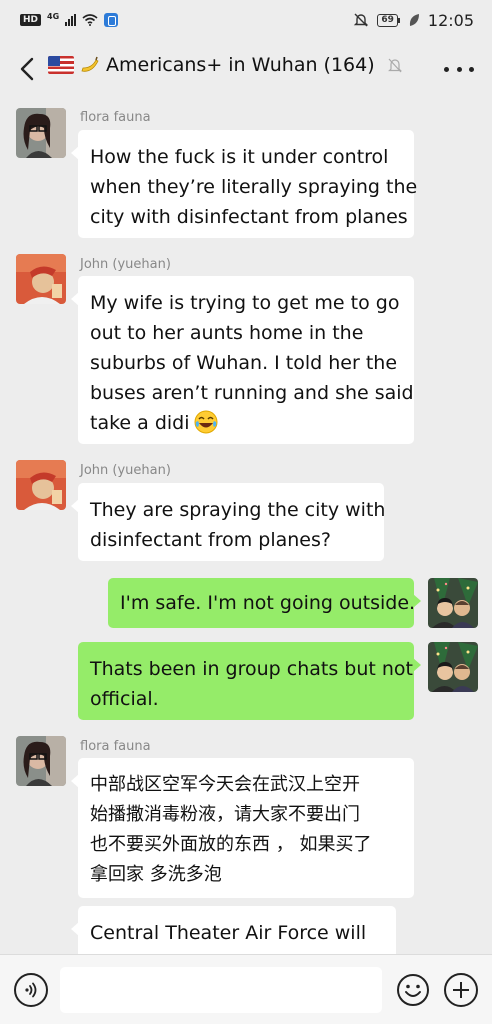  What do you see at coordinates (413, 990) in the screenshot?
I see `emoji-button` at bounding box center [413, 990].